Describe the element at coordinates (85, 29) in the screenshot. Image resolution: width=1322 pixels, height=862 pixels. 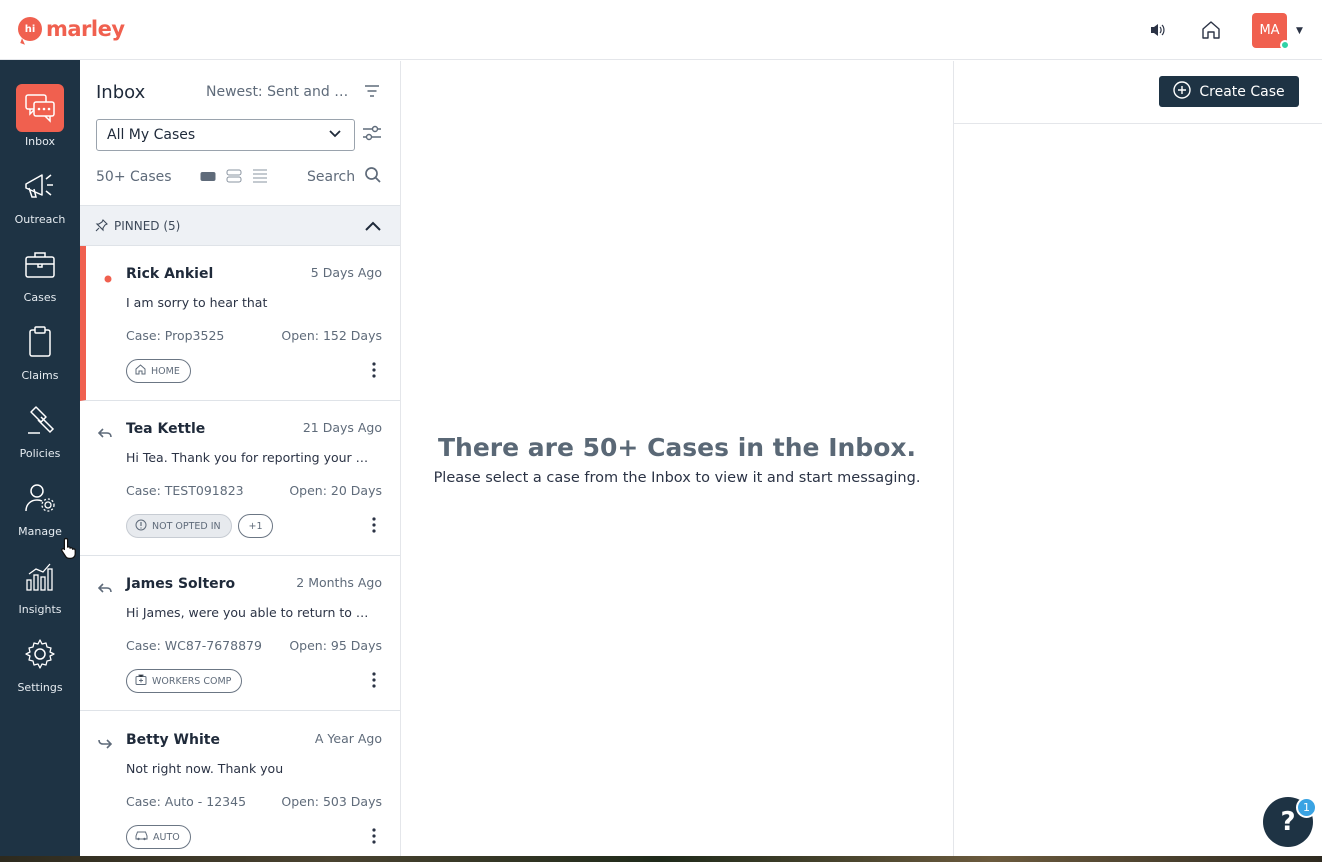
I see `logo-text: marley` at that location.